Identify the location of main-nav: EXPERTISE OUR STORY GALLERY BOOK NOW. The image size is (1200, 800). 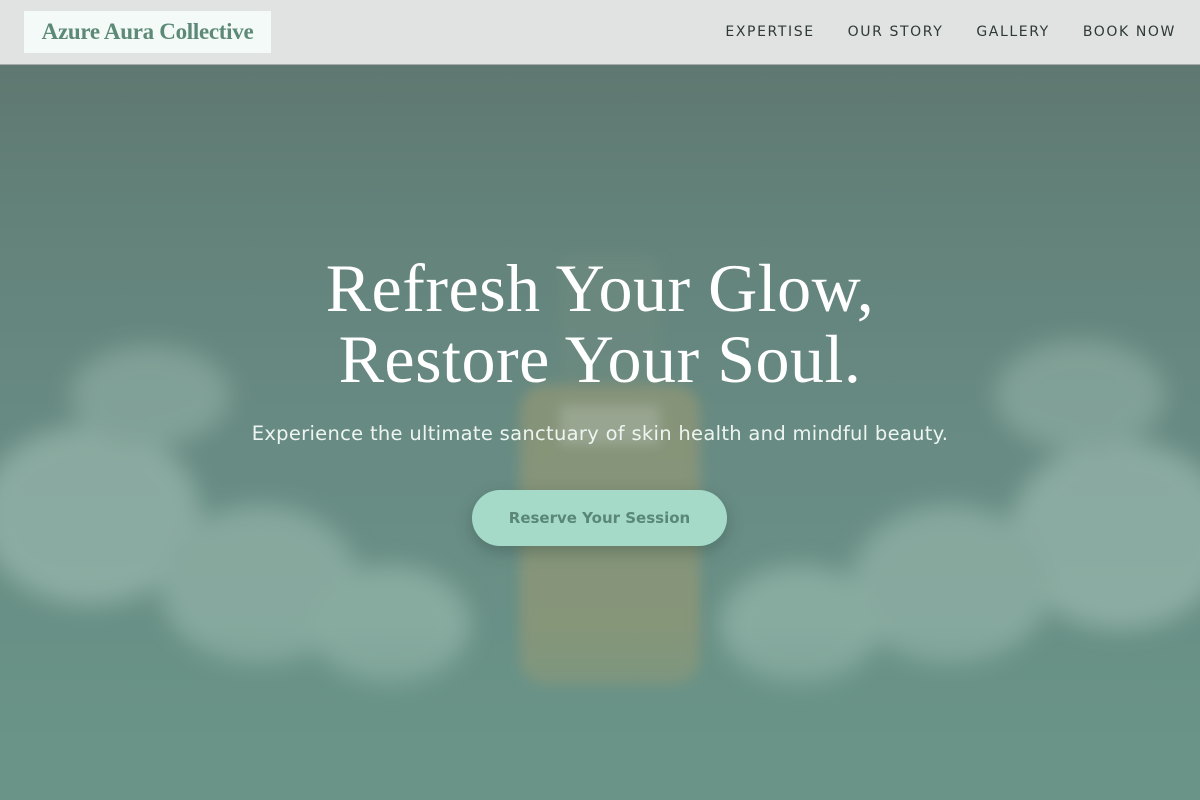
(950, 32).